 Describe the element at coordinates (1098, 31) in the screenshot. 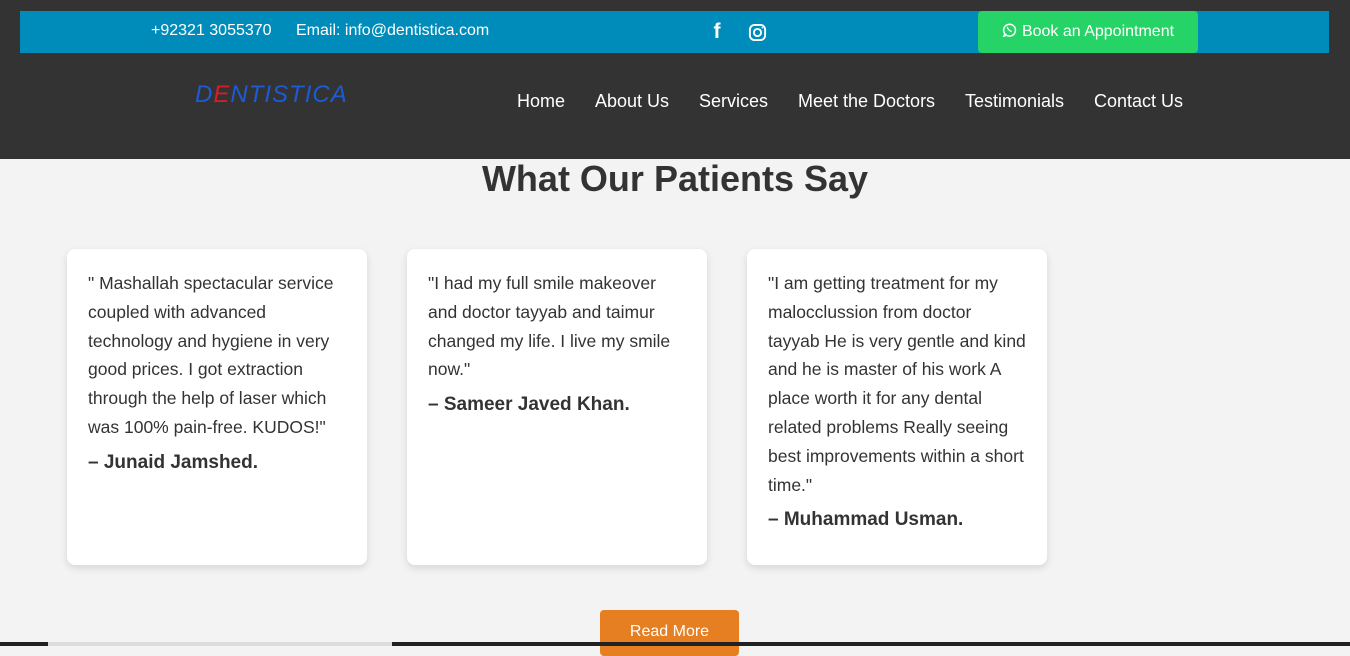

I see `book-appointment-label: Book an Appointment` at that location.